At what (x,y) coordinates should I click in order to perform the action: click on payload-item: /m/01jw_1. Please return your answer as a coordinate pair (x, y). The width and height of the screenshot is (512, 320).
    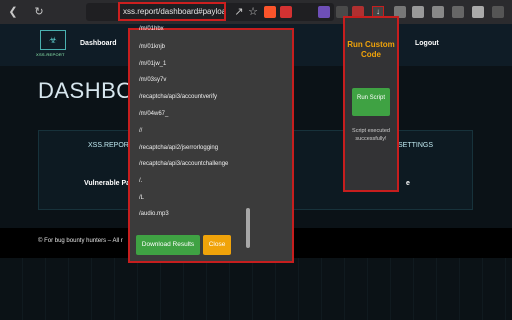
    Looking at the image, I should click on (152, 64).